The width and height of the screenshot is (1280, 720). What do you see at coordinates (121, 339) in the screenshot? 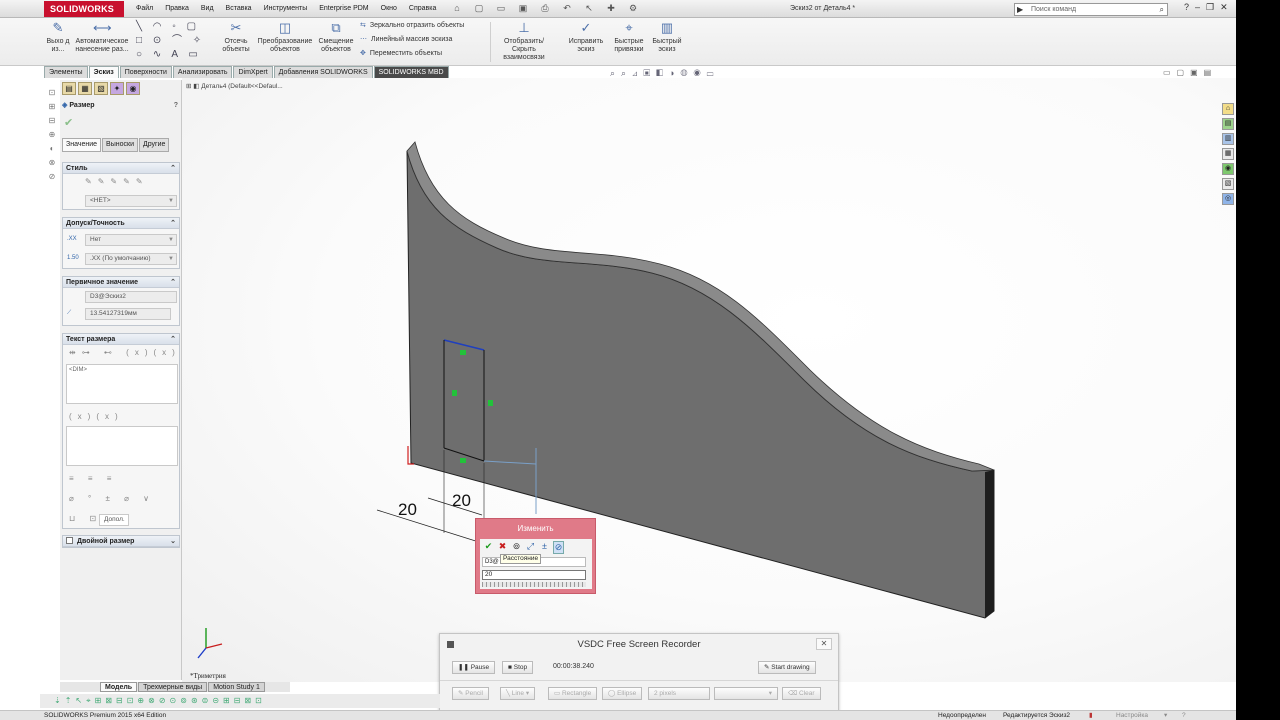
I see `dimension-text-header: Текст размера ⌃` at bounding box center [121, 339].